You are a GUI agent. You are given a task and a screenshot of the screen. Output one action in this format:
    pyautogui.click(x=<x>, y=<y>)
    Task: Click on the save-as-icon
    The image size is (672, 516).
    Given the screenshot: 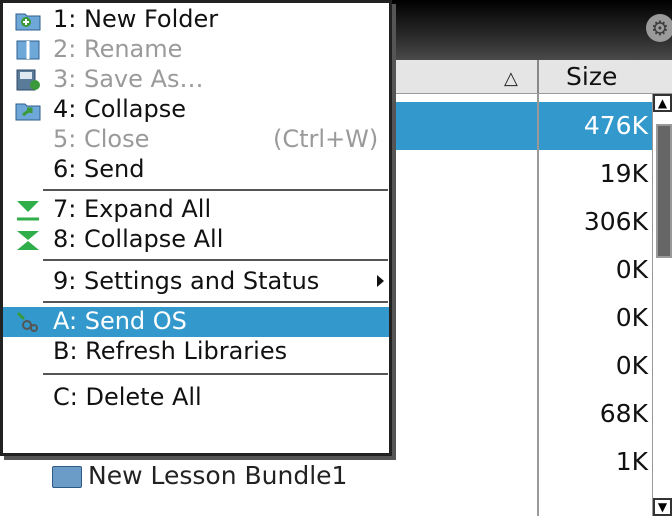 What is the action you would take?
    pyautogui.click(x=28, y=80)
    